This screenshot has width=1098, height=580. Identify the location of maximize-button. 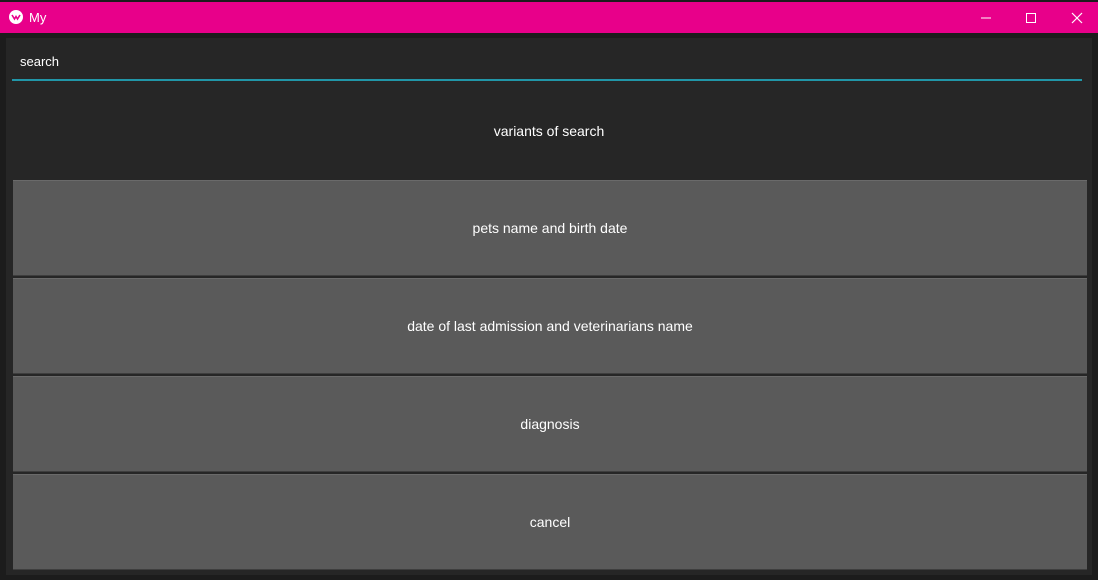
(1031, 17).